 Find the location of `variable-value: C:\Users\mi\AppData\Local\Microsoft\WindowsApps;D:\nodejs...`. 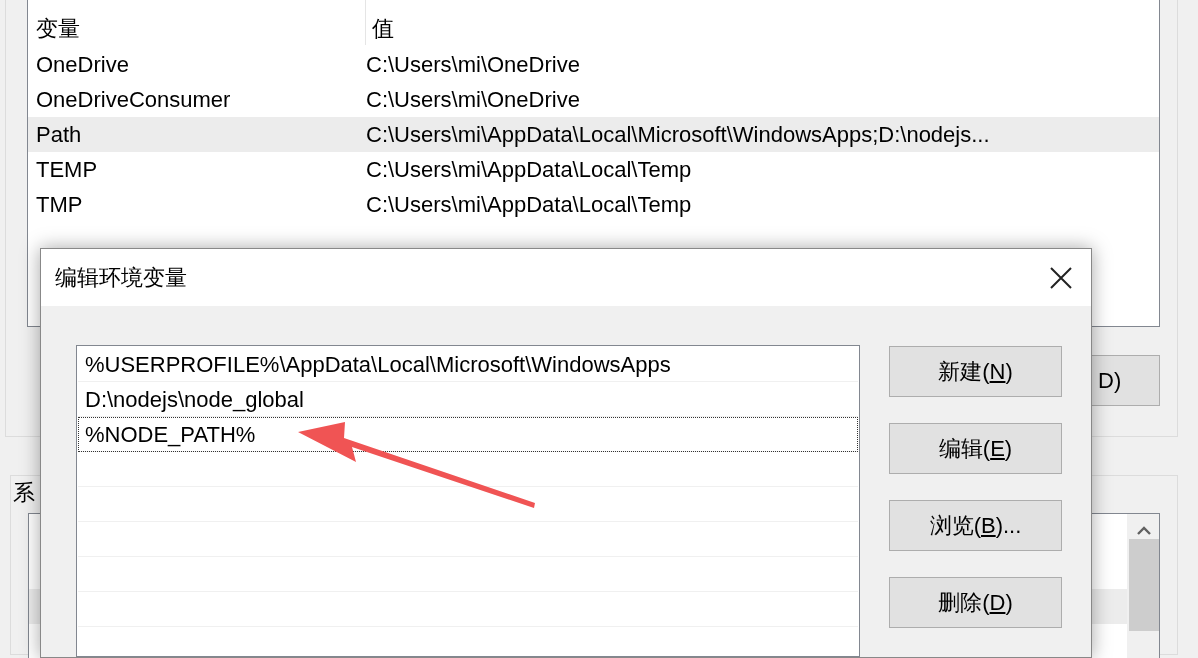

variable-value: C:\Users\mi\AppData\Local\Microsoft\WindowsApps;D:\nodejs... is located at coordinates (678, 134).